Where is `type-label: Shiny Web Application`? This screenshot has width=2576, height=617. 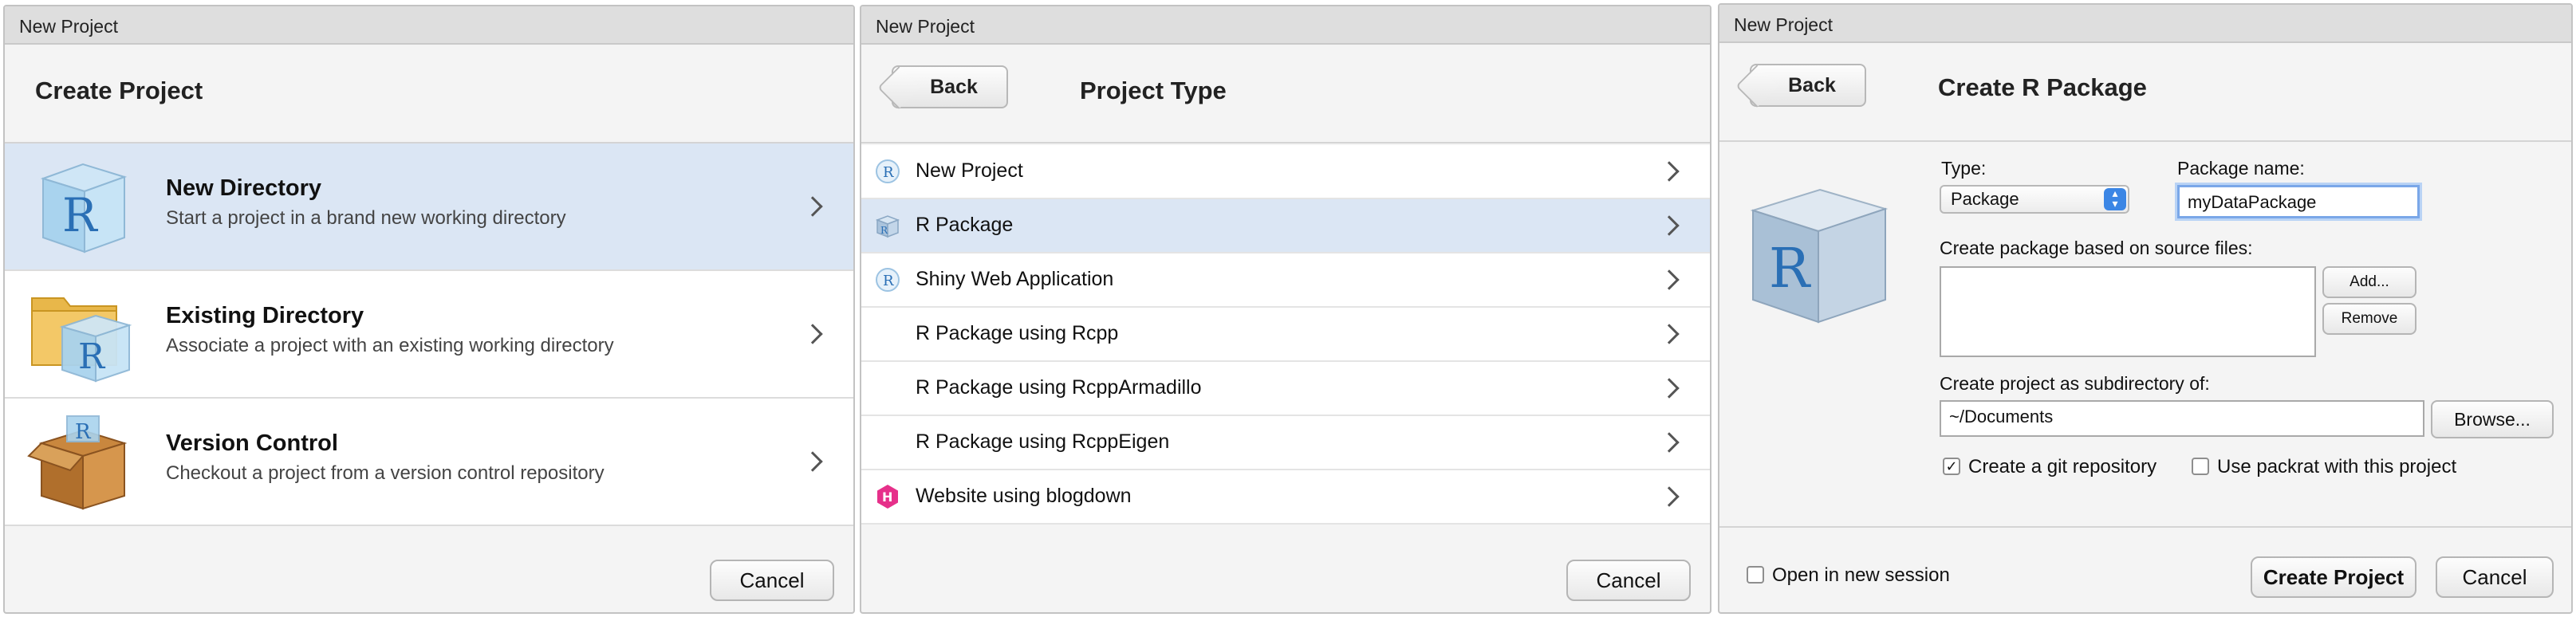 type-label: Shiny Web Application is located at coordinates (1015, 279).